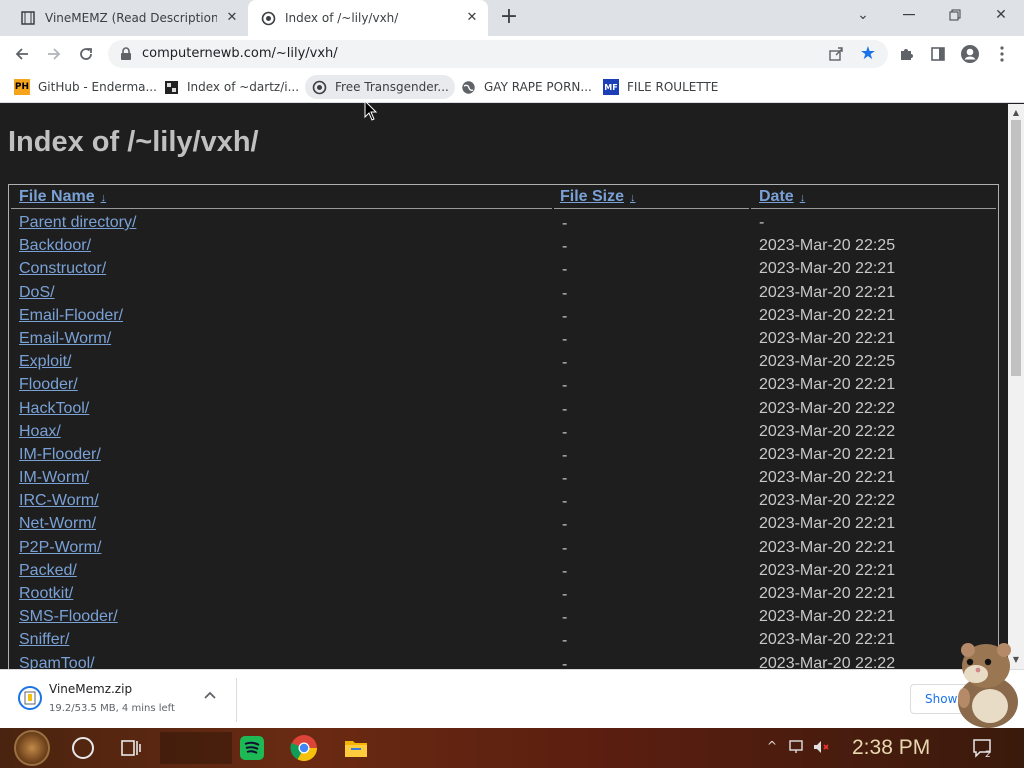 This screenshot has height=768, width=1024. I want to click on file-name-link: Parent directory/, so click(77, 223).